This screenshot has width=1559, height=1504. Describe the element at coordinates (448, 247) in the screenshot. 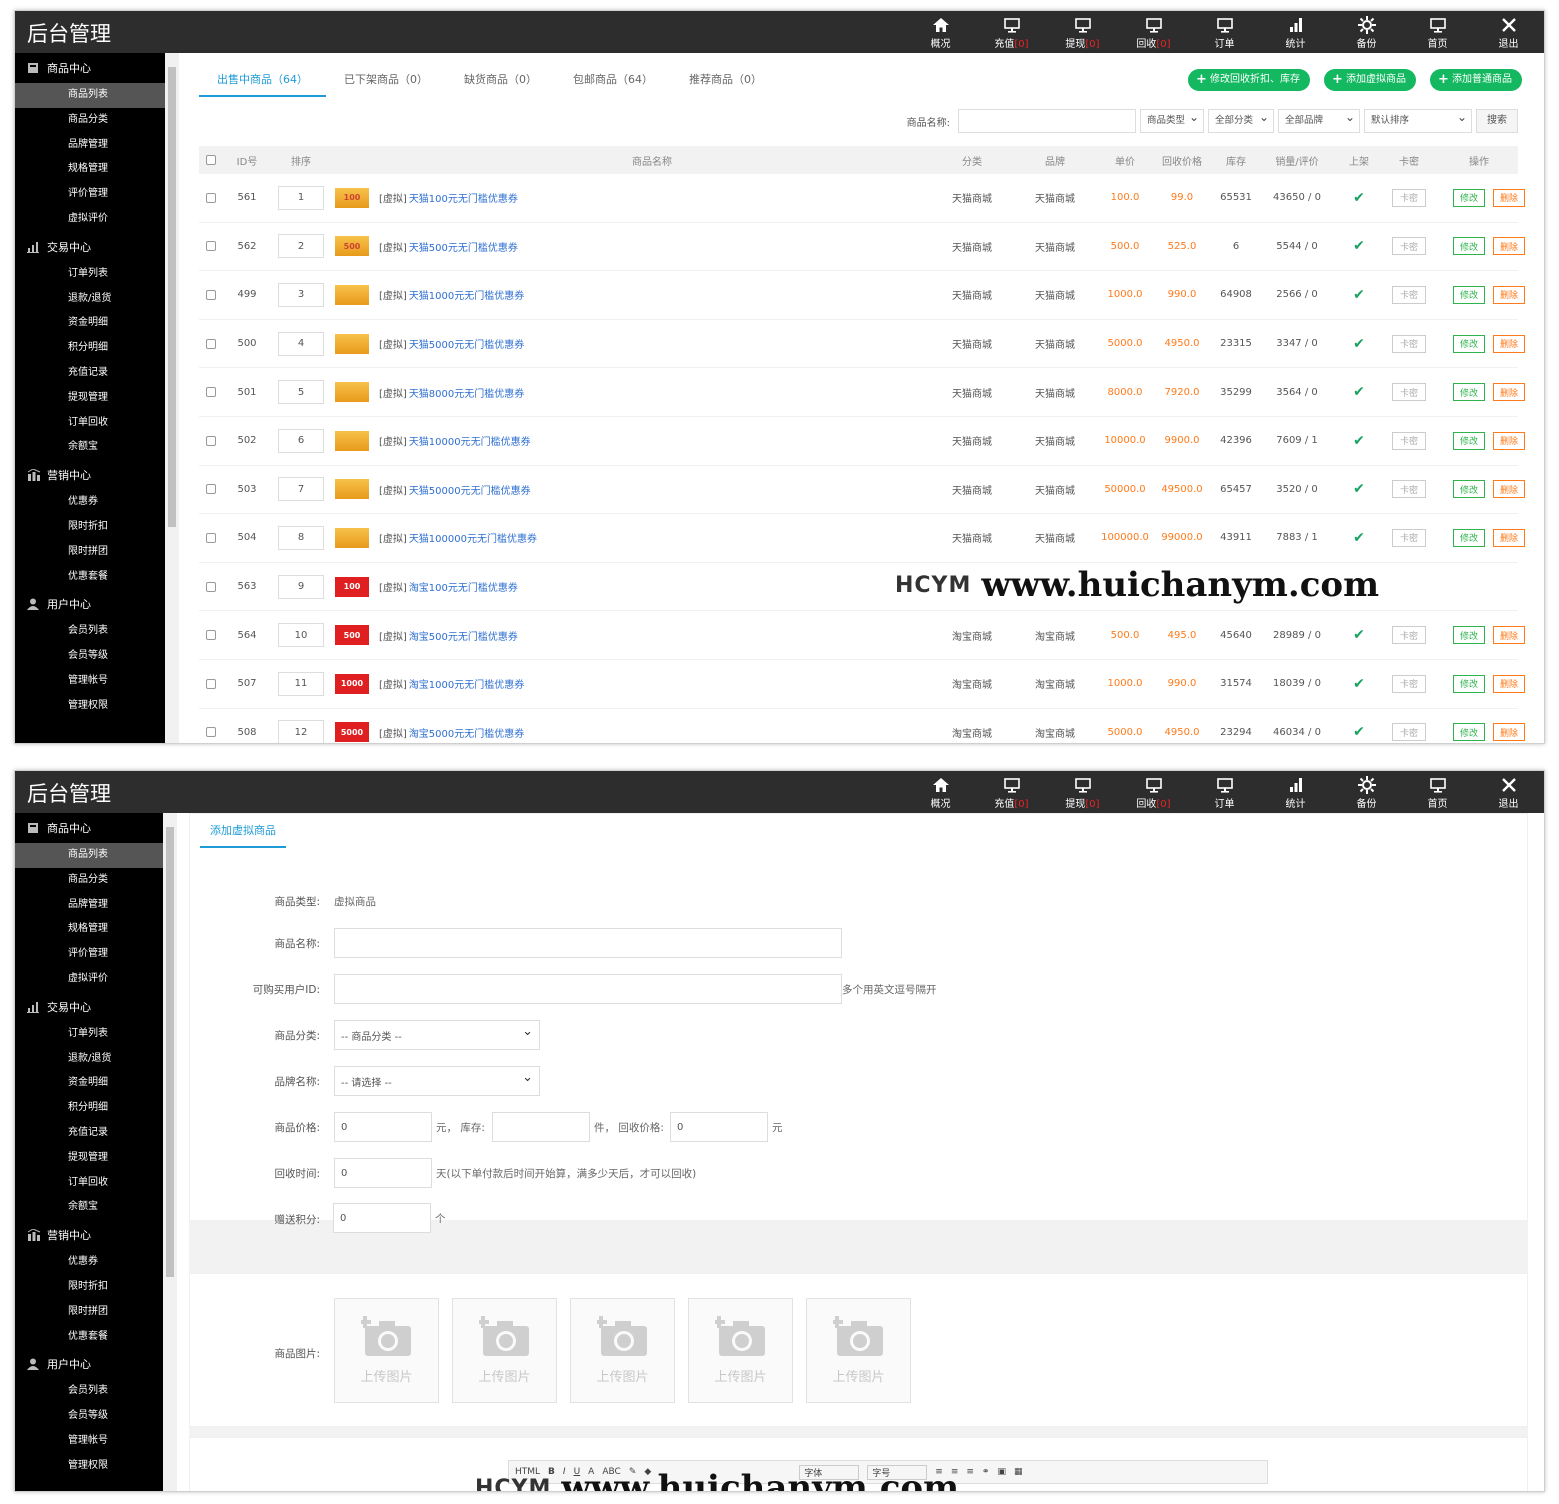

I see `product-name-link: [虚拟] 天猫500元无门槛优惠券` at that location.